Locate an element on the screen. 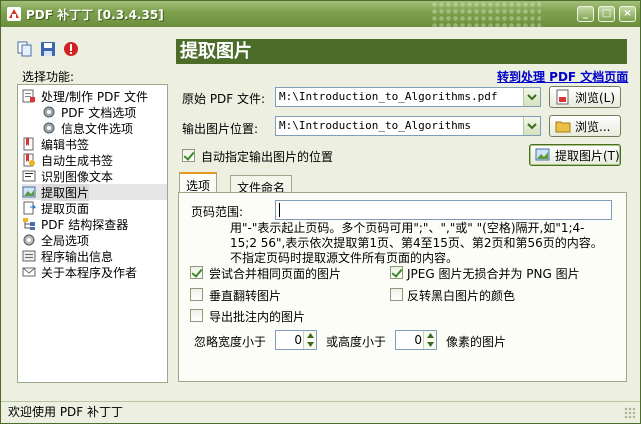 This screenshot has width=641, height=424. ocr-icon is located at coordinates (29, 176).